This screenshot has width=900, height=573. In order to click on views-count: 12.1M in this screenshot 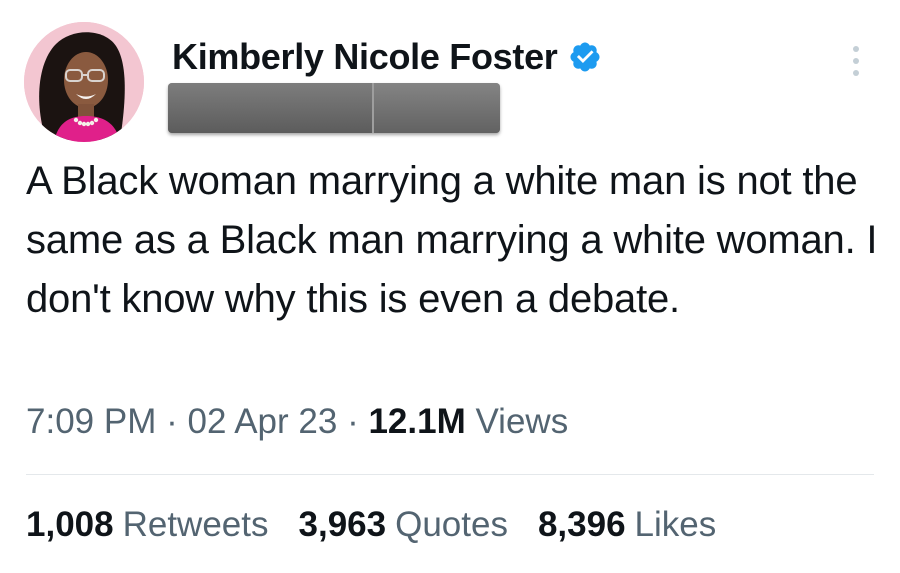, I will do `click(417, 421)`.